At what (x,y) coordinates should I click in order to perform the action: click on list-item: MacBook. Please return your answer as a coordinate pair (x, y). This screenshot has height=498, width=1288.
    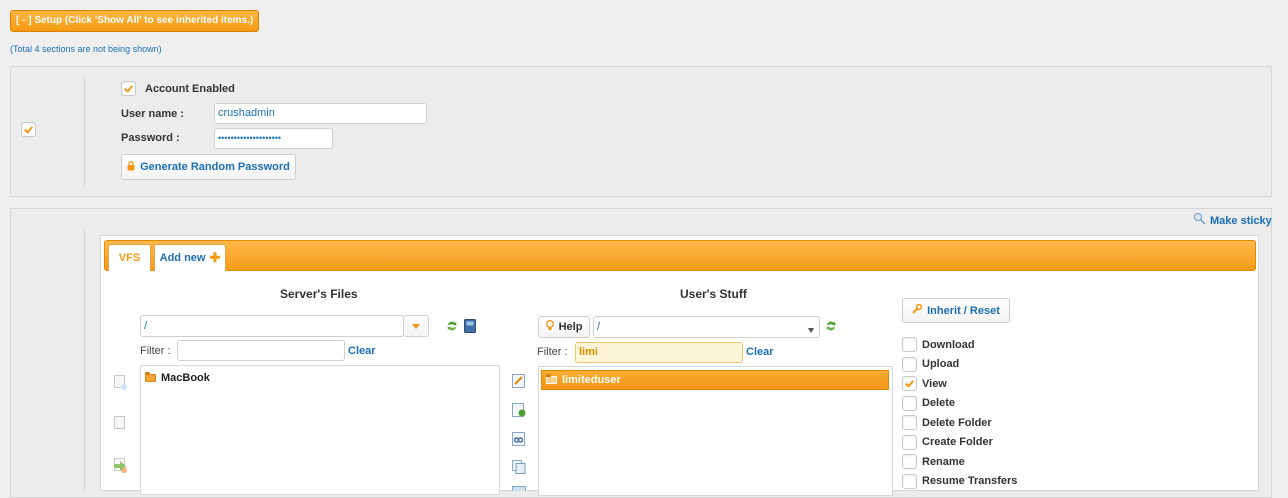
    Looking at the image, I should click on (177, 378).